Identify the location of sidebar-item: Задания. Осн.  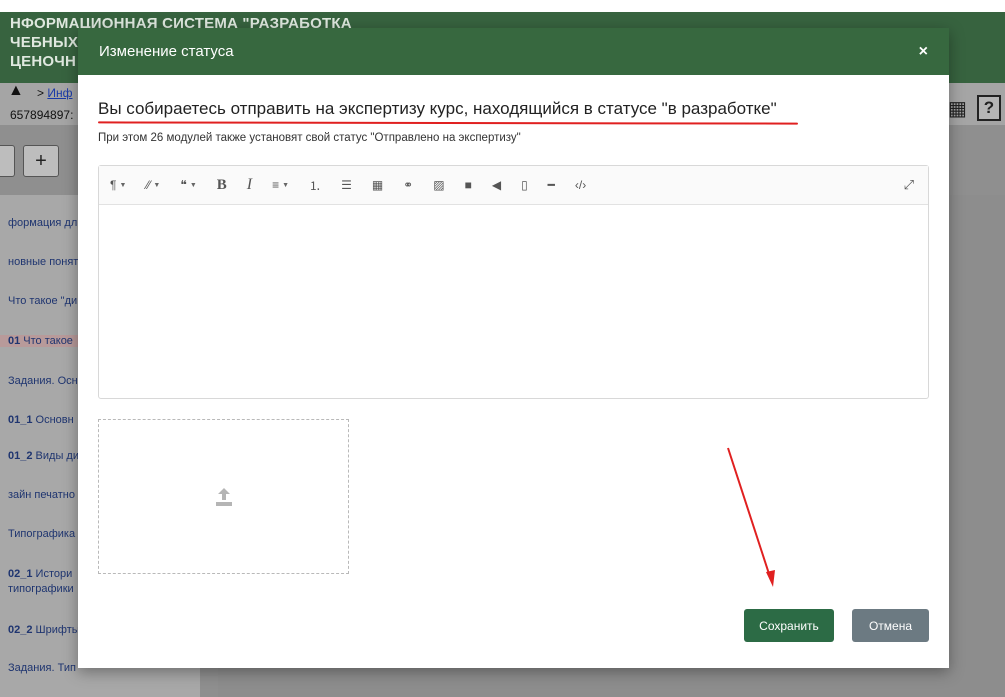
(43, 381).